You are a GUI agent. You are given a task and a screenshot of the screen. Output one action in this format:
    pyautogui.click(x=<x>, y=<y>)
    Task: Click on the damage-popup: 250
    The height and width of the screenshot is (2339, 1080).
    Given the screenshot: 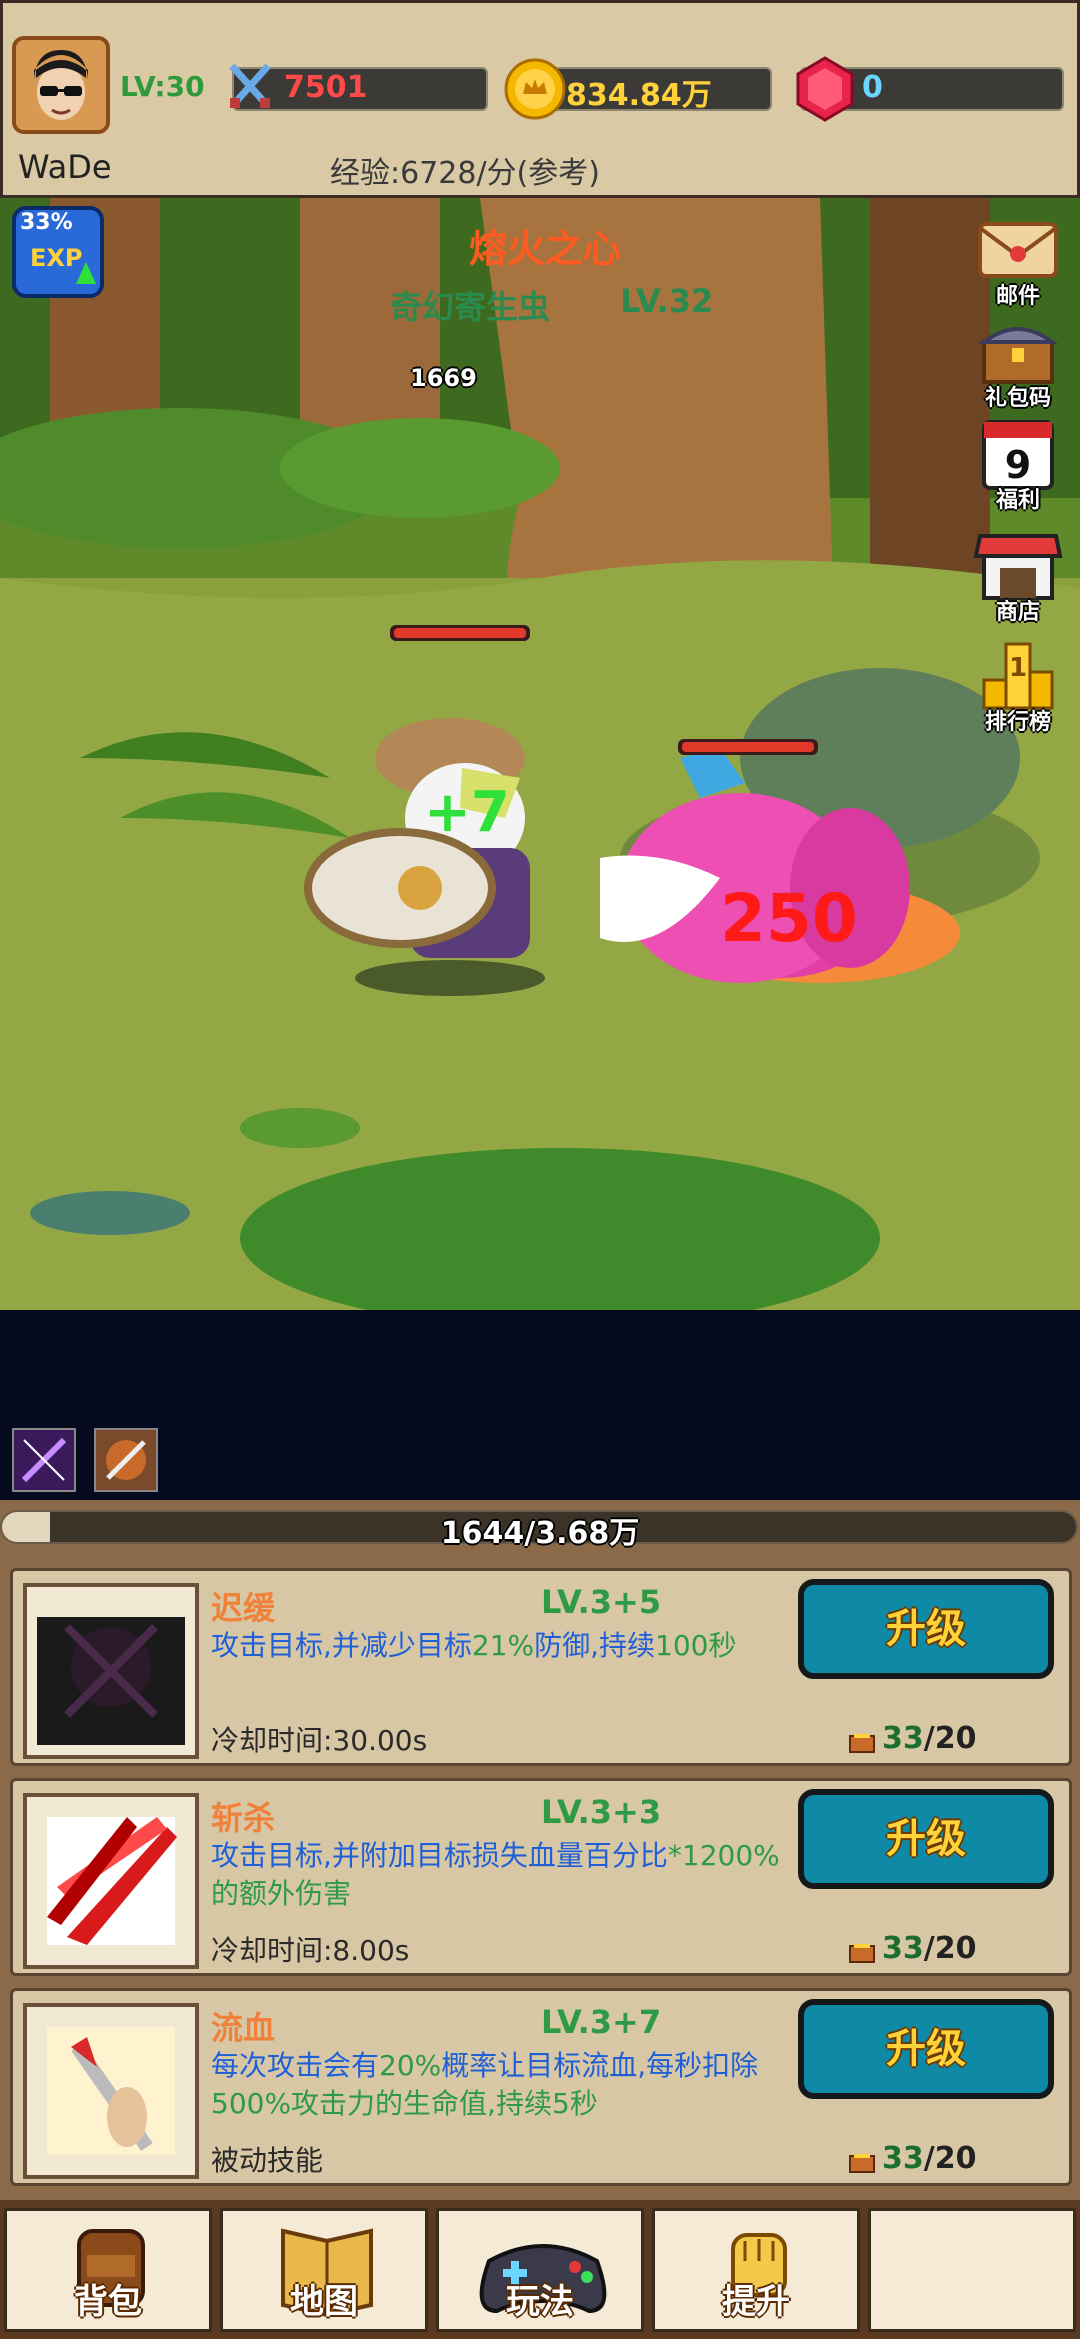 What is the action you would take?
    pyautogui.click(x=789, y=918)
    